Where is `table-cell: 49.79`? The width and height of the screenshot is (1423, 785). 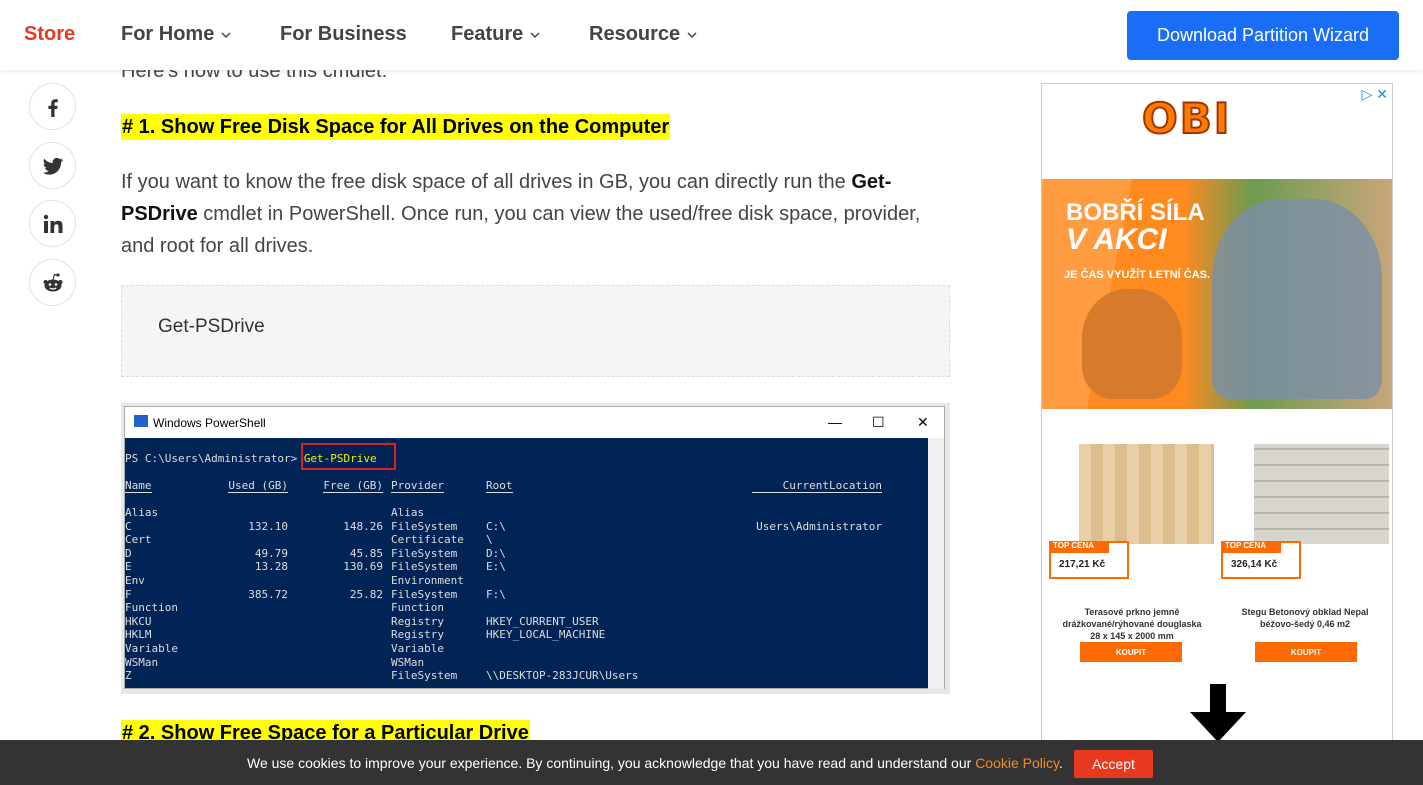
table-cell: 49.79 is located at coordinates (271, 553).